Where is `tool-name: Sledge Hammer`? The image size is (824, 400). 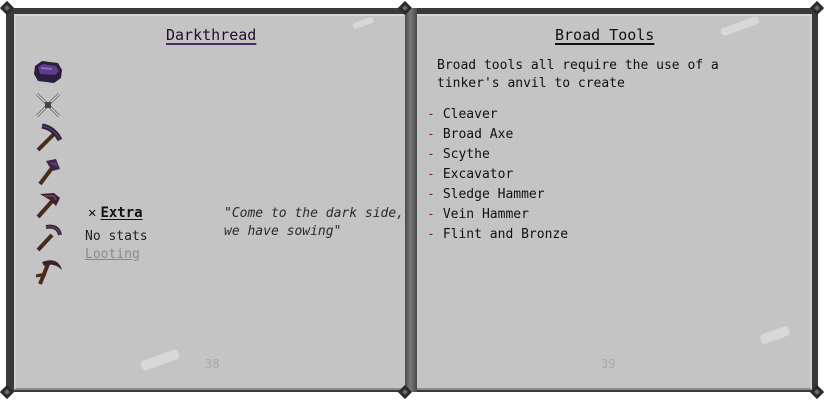
tool-name: Sledge Hammer is located at coordinates (493, 194).